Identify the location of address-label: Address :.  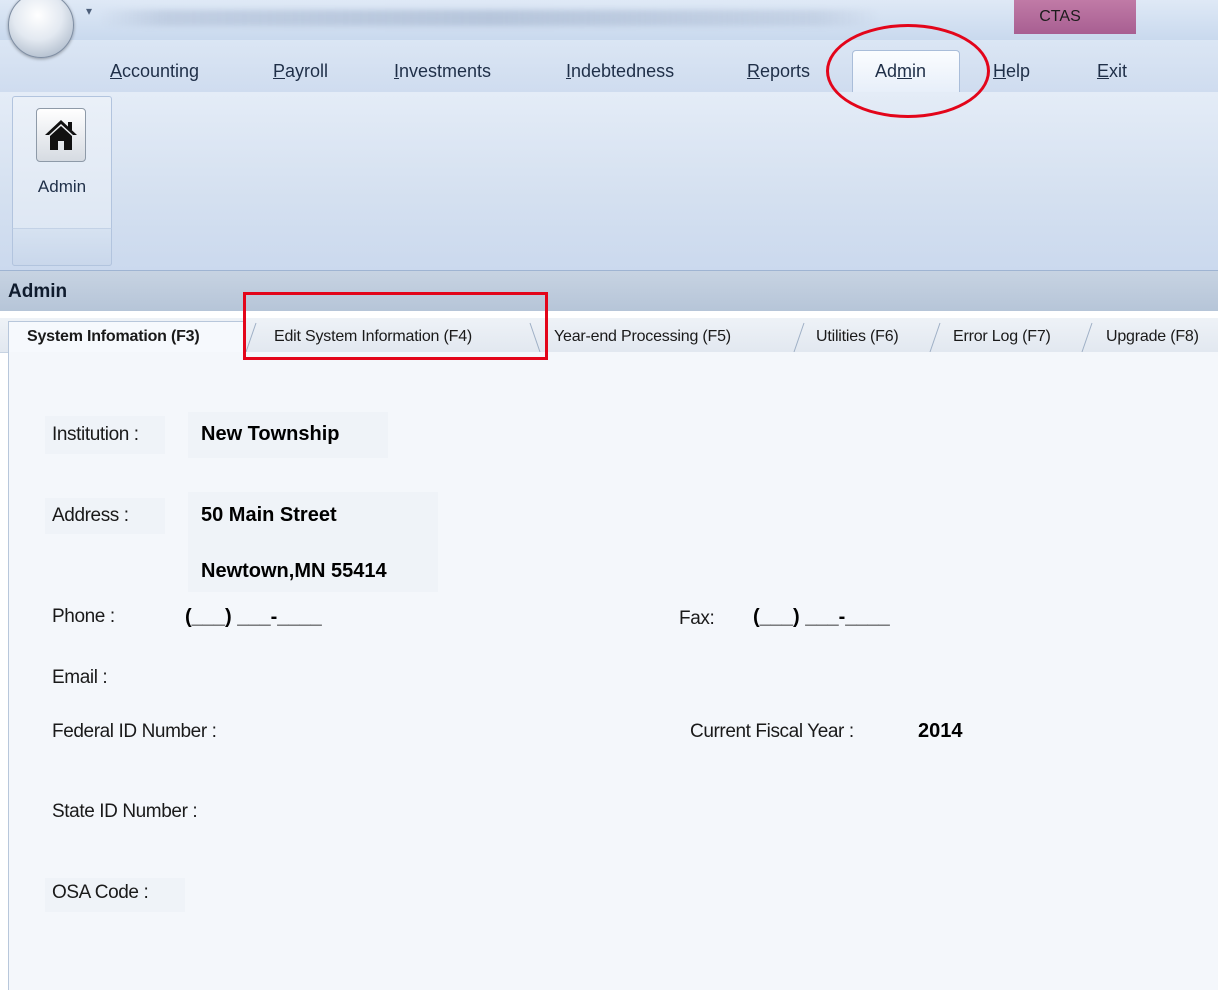
(90, 515).